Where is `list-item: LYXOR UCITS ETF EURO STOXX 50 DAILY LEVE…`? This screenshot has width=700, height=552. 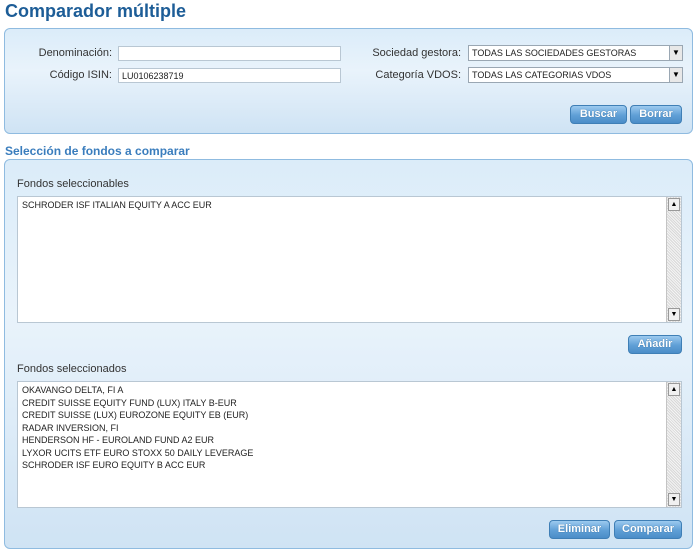 list-item: LYXOR UCITS ETF EURO STOXX 50 DAILY LEVE… is located at coordinates (349, 453).